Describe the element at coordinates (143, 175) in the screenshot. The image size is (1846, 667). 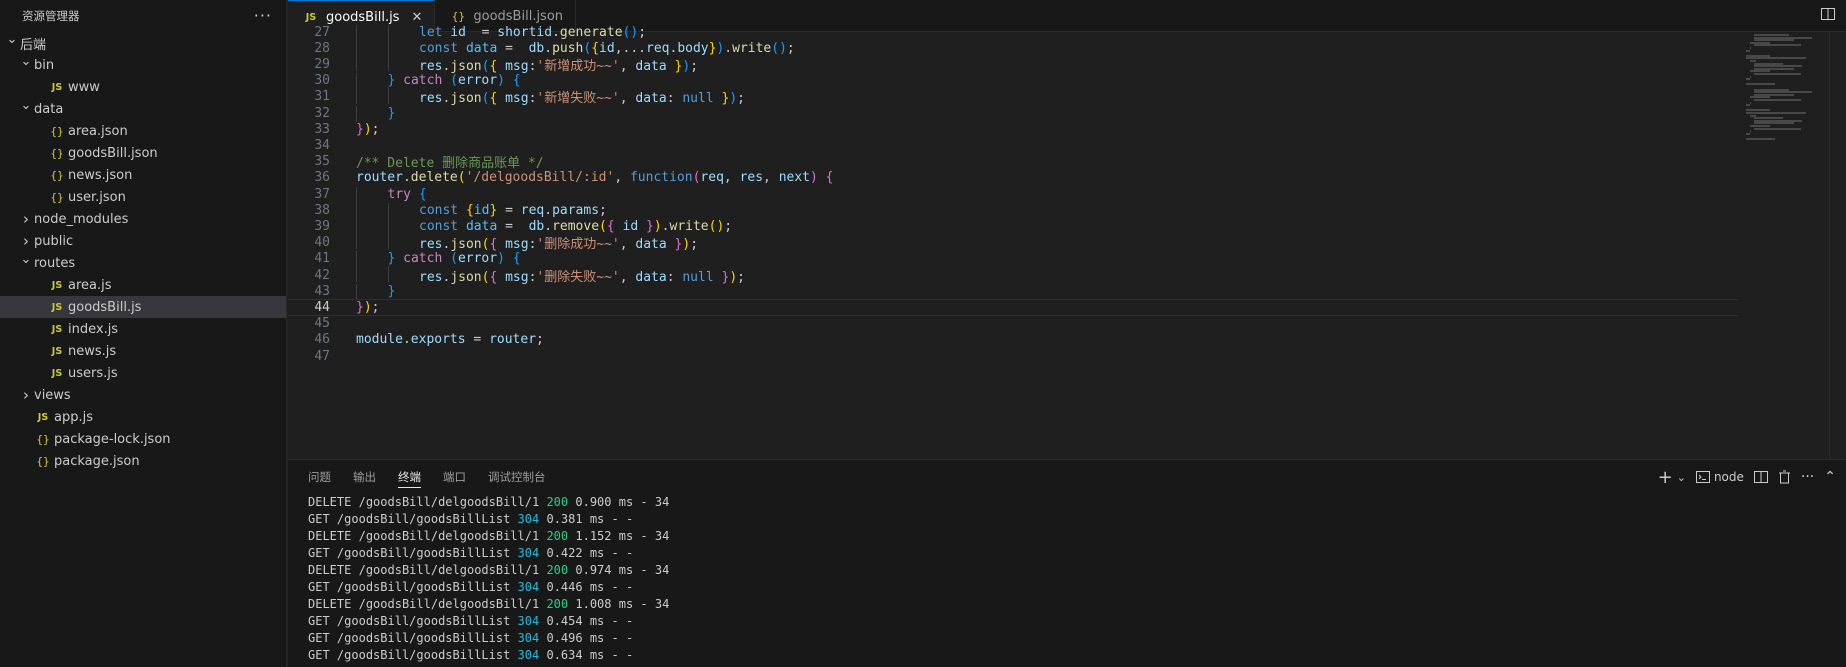
I see `tree-item: {} news.json` at that location.